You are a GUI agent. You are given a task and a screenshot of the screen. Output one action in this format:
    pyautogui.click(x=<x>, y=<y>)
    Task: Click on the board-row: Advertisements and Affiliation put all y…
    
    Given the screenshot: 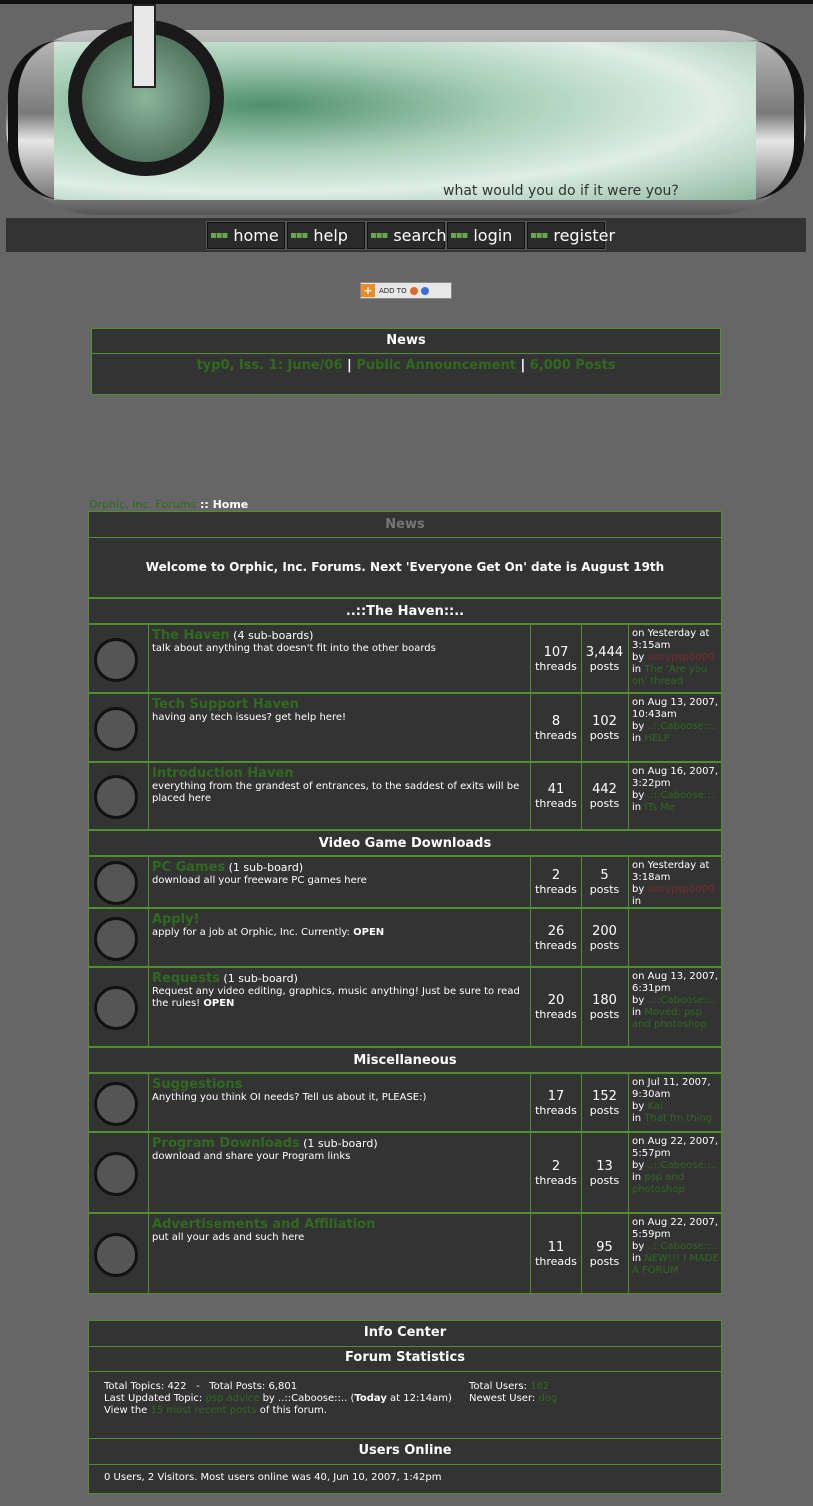 What is the action you would take?
    pyautogui.click(x=405, y=1253)
    